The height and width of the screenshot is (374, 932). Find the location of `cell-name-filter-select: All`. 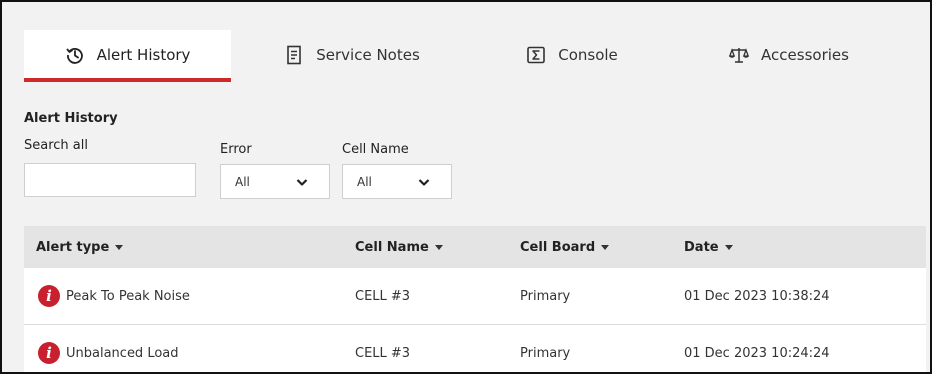

cell-name-filter-select: All is located at coordinates (397, 181).